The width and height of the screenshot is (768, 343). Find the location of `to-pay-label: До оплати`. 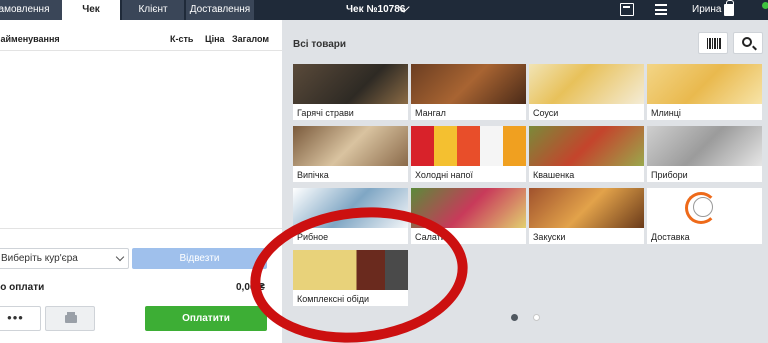

to-pay-label: До оплати is located at coordinates (22, 287).